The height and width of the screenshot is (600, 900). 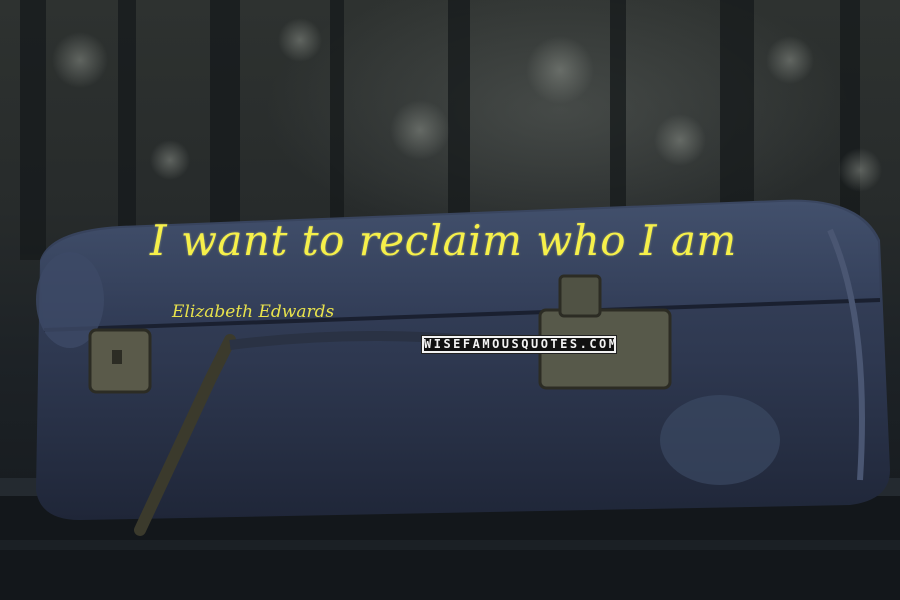 I want to click on quote-text: I want to reclaim who I am, so click(x=443, y=240).